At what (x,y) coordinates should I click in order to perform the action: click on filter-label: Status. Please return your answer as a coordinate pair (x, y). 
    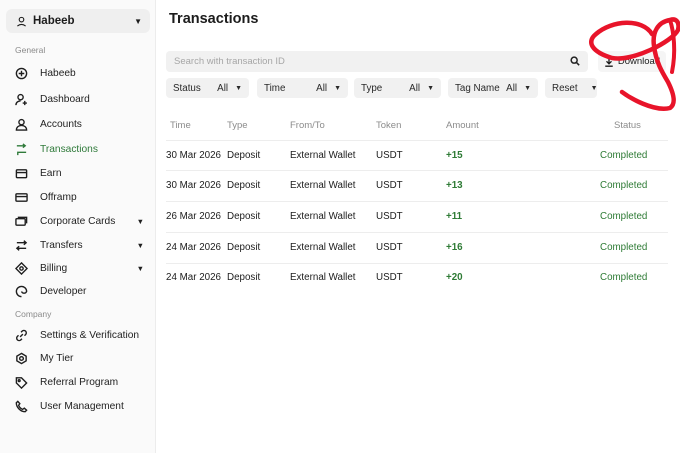
    Looking at the image, I should click on (187, 88).